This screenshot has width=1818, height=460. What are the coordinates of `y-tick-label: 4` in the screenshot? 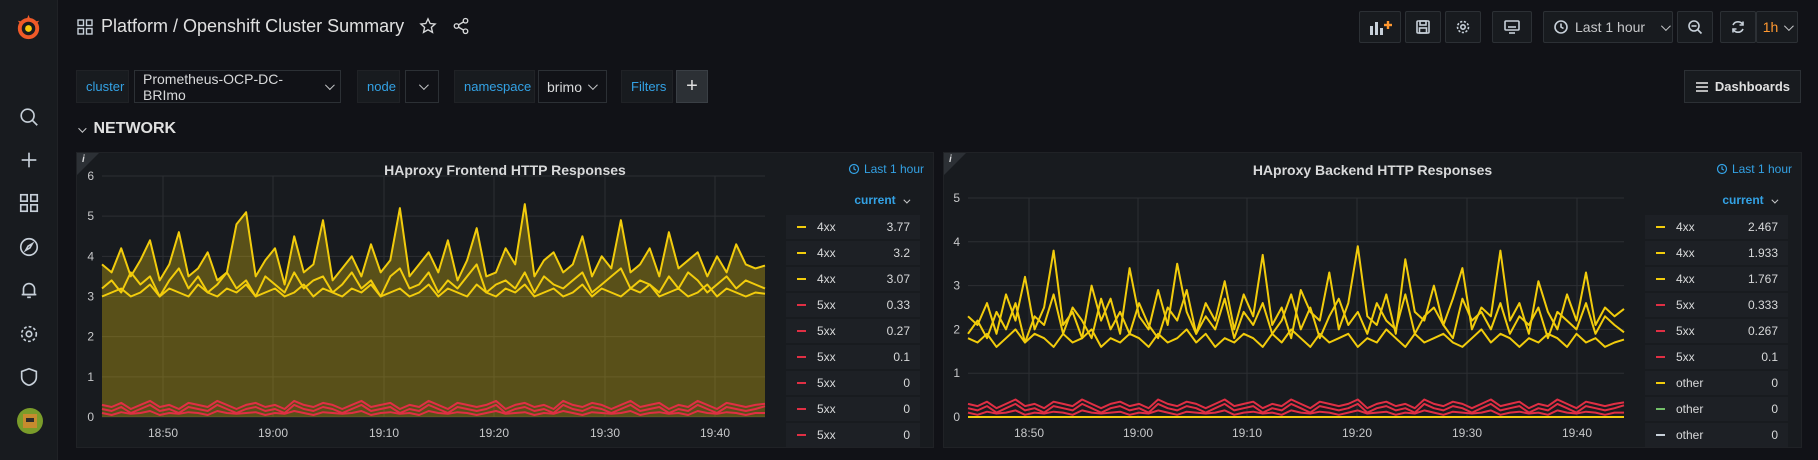 It's located at (90, 256).